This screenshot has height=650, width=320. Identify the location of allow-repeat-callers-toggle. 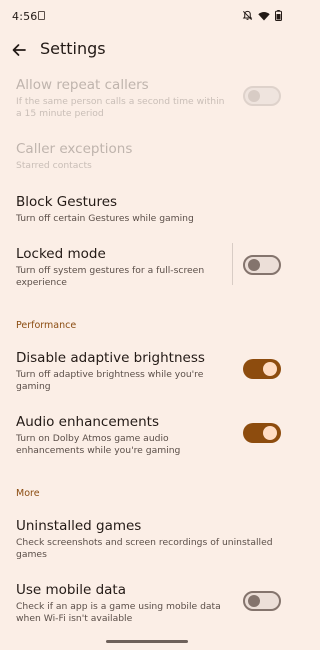
(262, 96).